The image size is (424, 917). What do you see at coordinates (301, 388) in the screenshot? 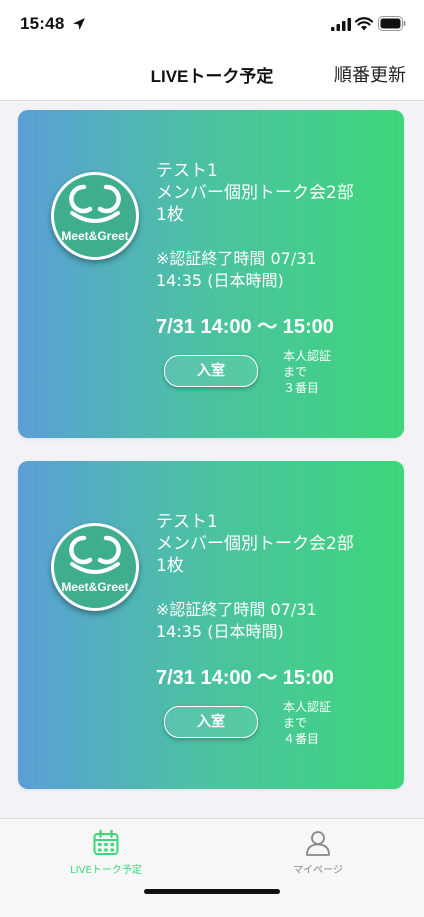
I see `queue-position: ３番目` at bounding box center [301, 388].